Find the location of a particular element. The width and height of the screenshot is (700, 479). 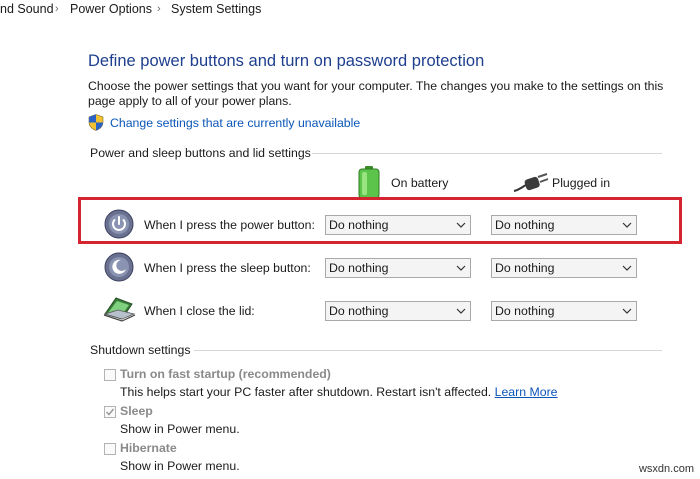

close-lid-label: When I close the lid: is located at coordinates (199, 311).